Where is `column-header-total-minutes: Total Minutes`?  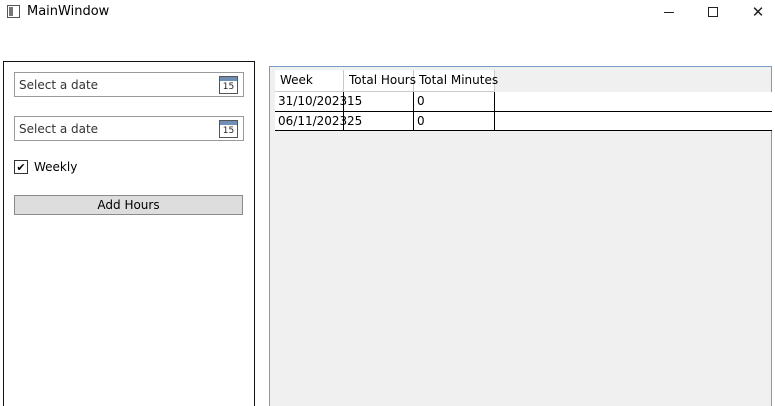
column-header-total-minutes: Total Minutes is located at coordinates (456, 81).